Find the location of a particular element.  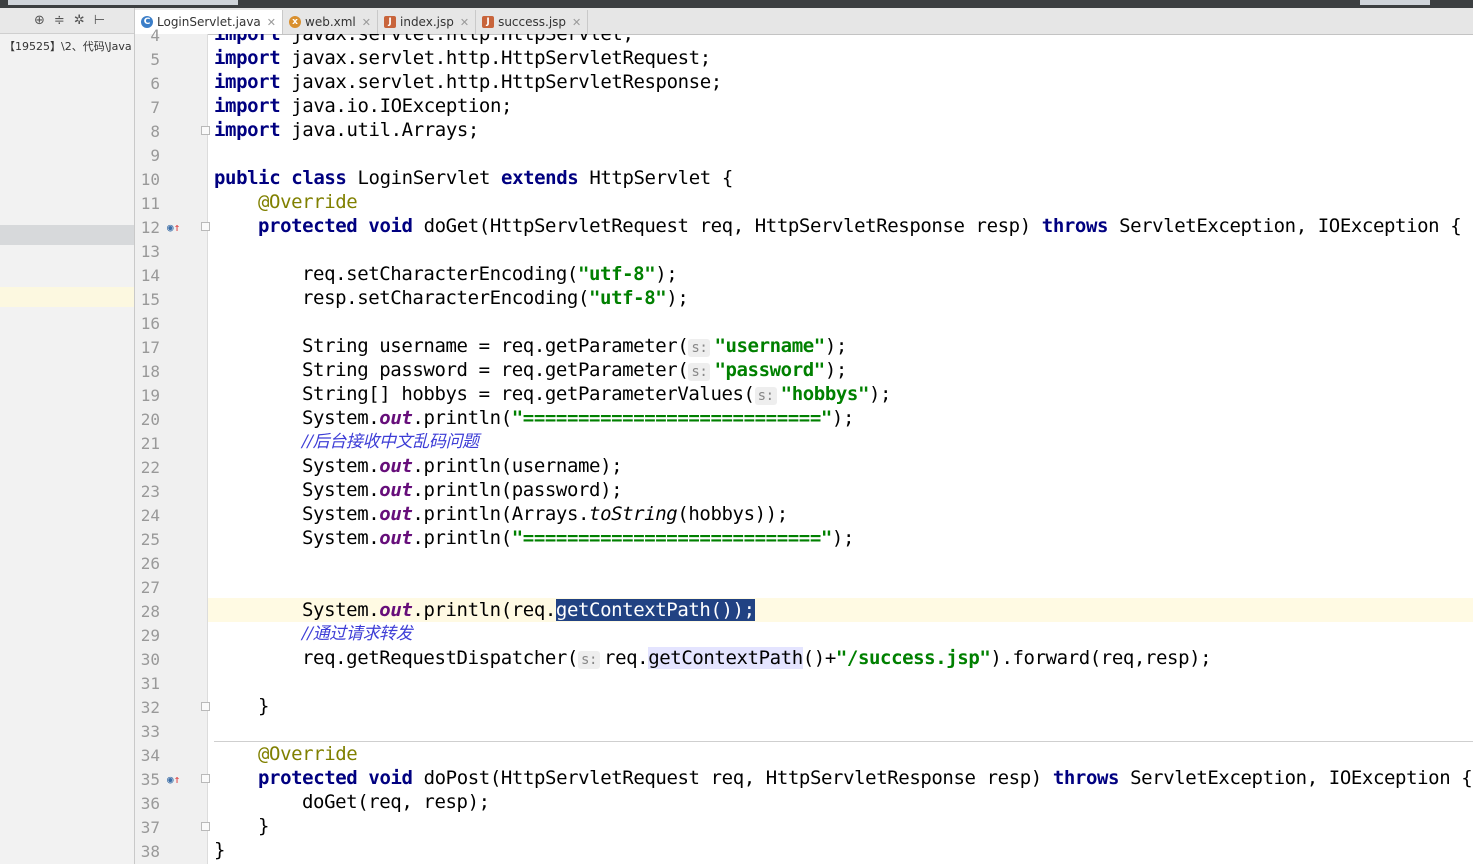

line-number: 35 is located at coordinates (150, 779).